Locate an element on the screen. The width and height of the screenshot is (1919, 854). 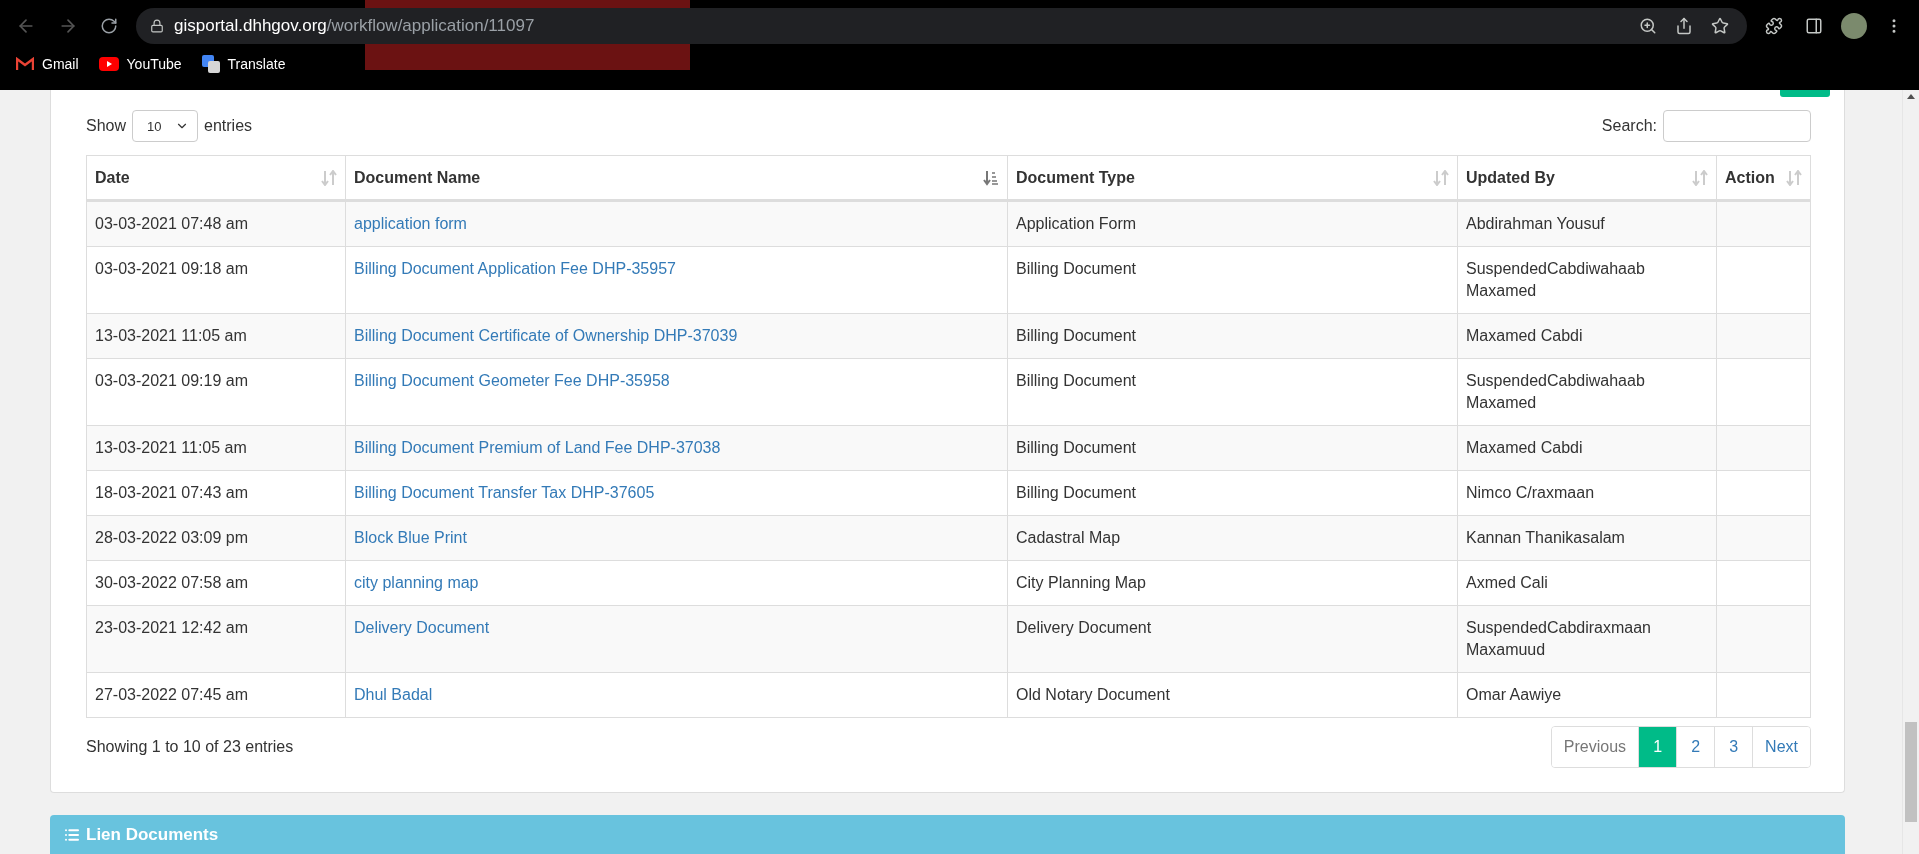
address-bar: gisportal.dhhgov.org/workflow/application/11097 is located at coordinates (941, 26).